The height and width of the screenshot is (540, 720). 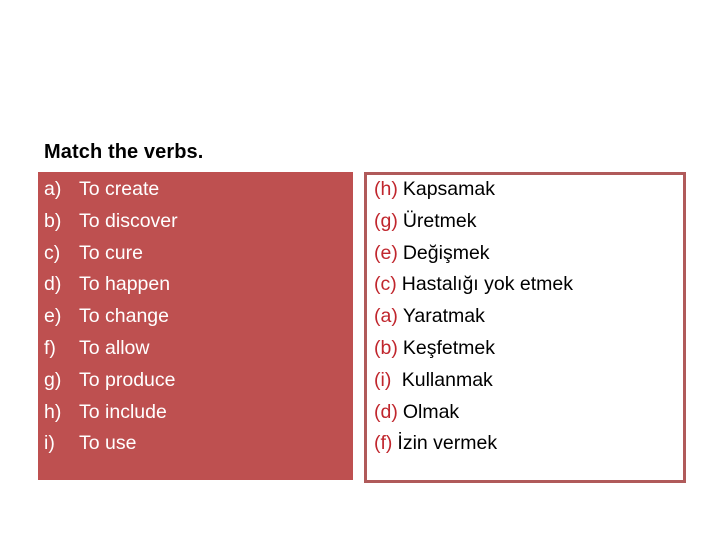 I want to click on verb-letter: e), so click(x=53, y=316).